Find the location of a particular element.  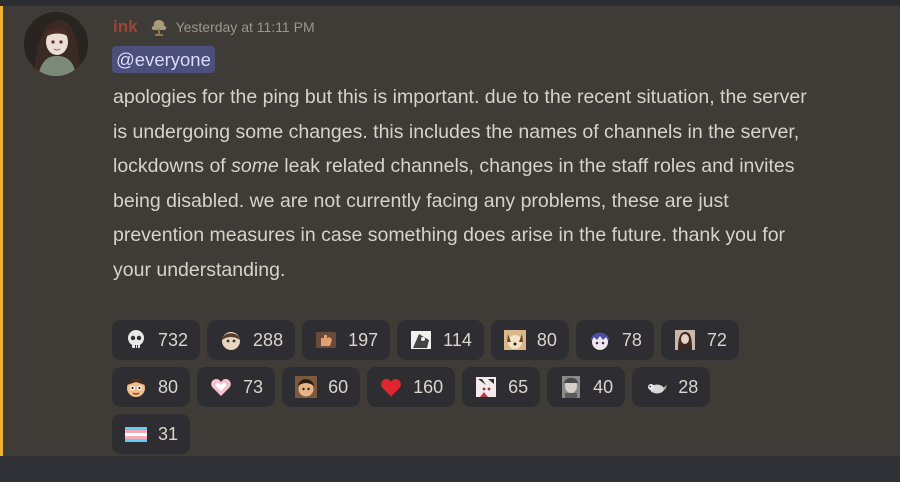

dog-icon is located at coordinates (515, 340).